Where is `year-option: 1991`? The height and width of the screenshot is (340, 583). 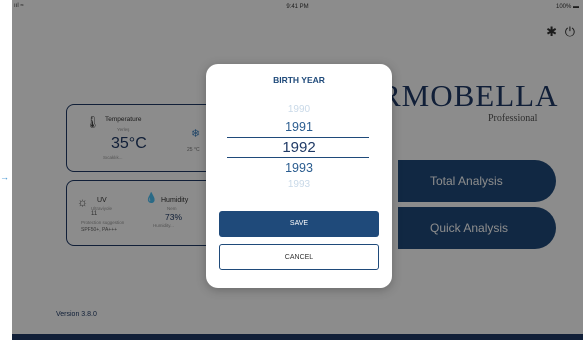
year-option: 1991 is located at coordinates (299, 127).